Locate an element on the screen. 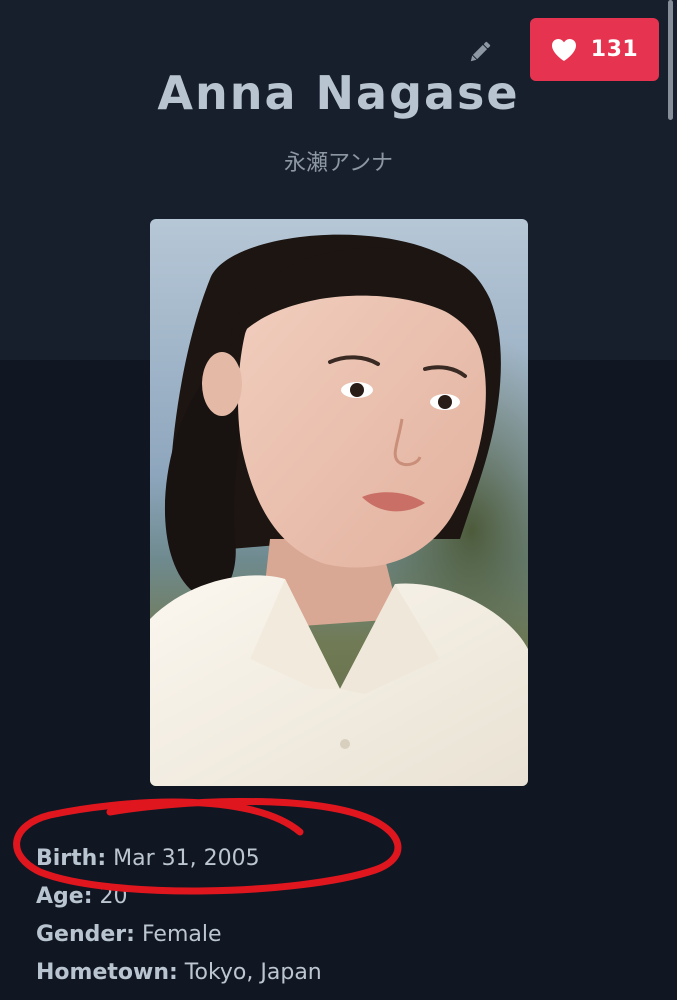 This screenshot has height=1000, width=677. pencil-icon is located at coordinates (480, 52).